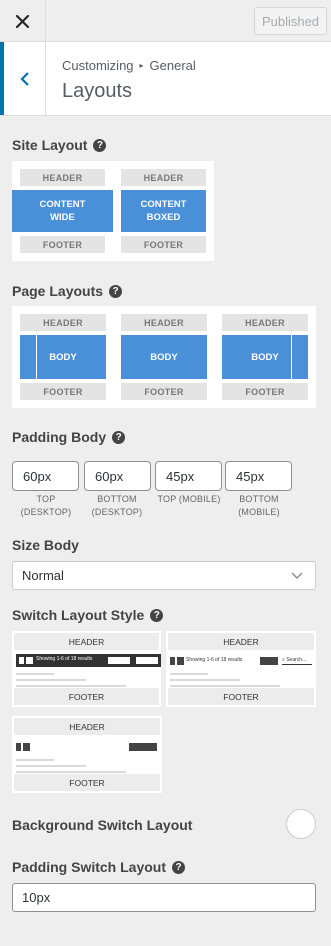 The height and width of the screenshot is (946, 331). Describe the element at coordinates (46, 505) in the screenshot. I see `padding-top-desktop-caption: TOP (DESKTOP)` at that location.